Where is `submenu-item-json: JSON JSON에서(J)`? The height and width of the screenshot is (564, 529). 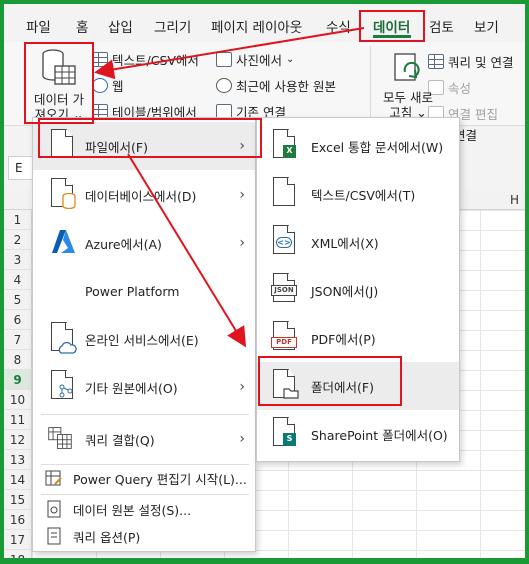 submenu-item-json: JSON JSON에서(J) is located at coordinates (358, 290).